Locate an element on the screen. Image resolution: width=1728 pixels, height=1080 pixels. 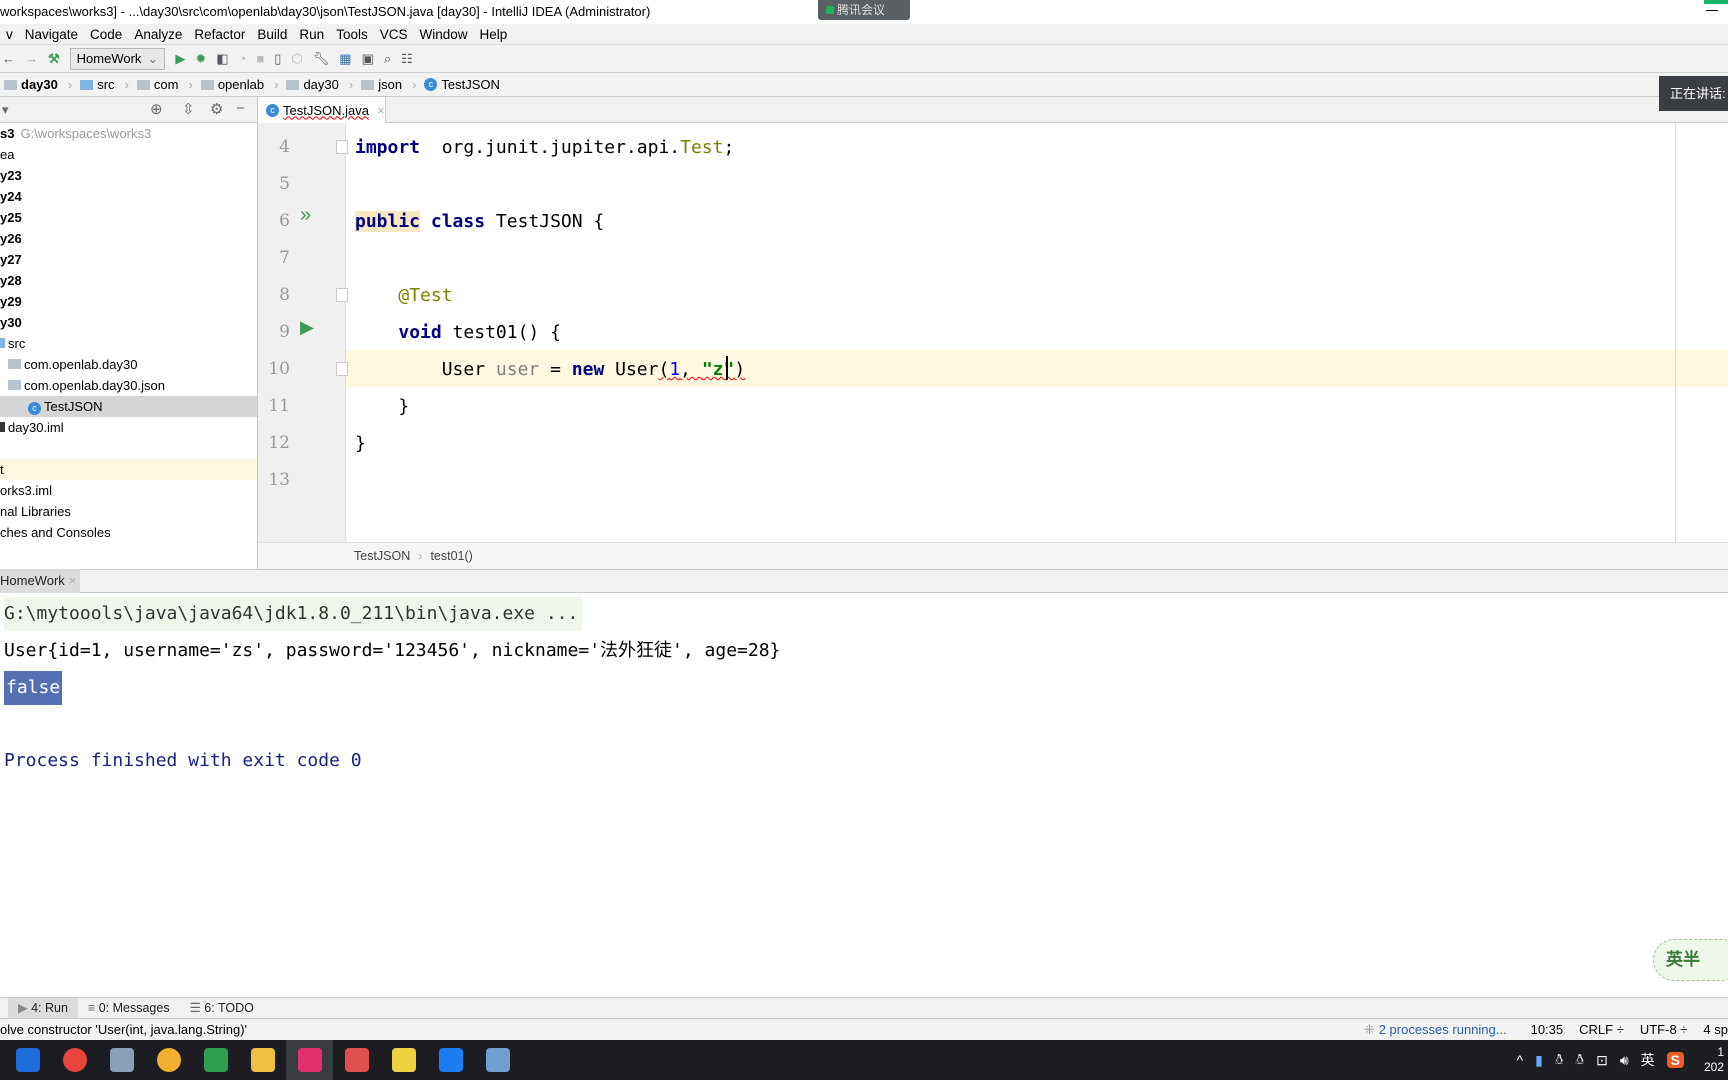
back-icon: ← is located at coordinates (8, 58).